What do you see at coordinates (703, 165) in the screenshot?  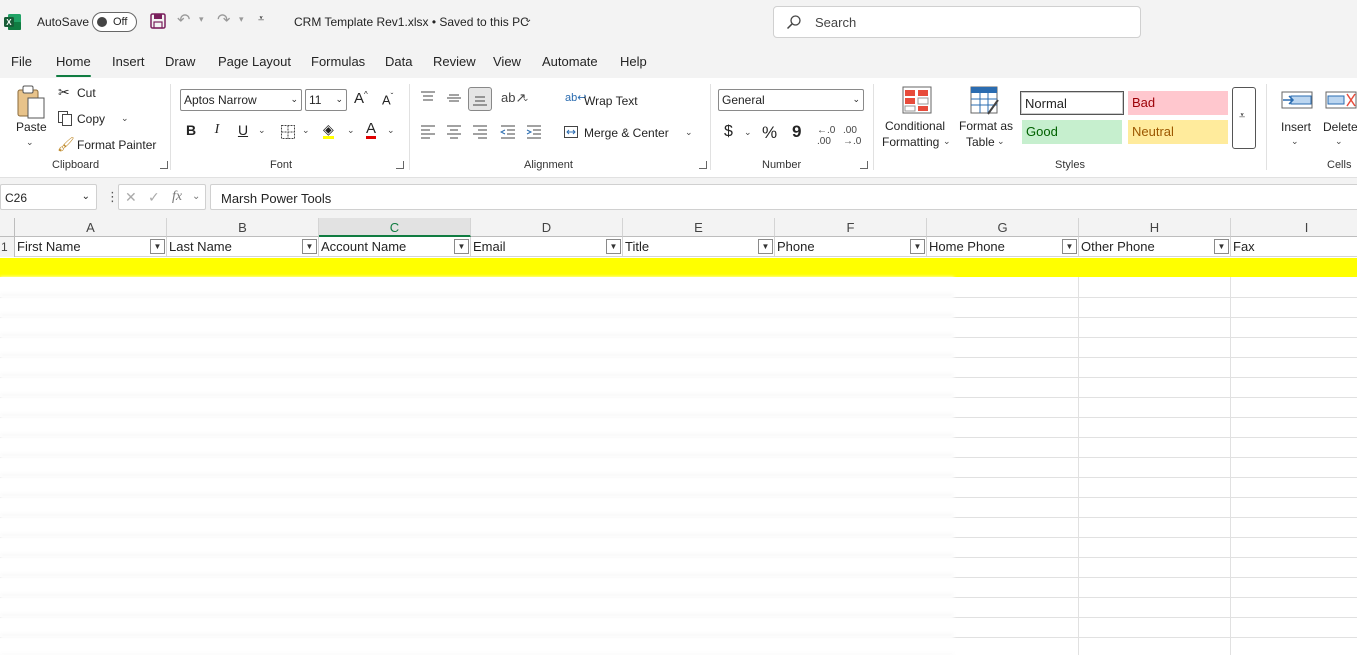 I see `alignment-launcher-icon` at bounding box center [703, 165].